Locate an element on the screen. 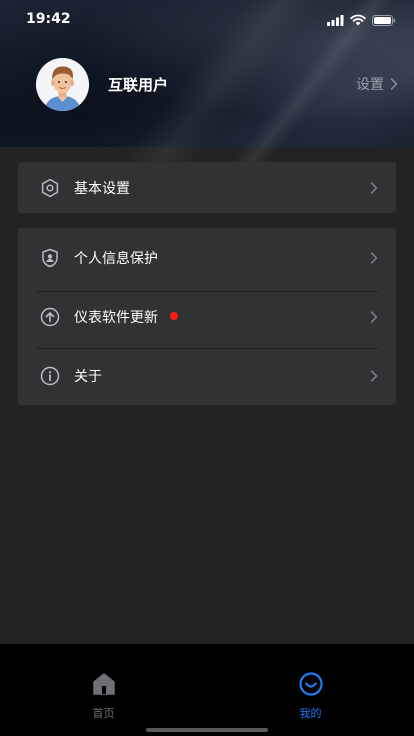  status-bar: 19:42 is located at coordinates (207, 20).